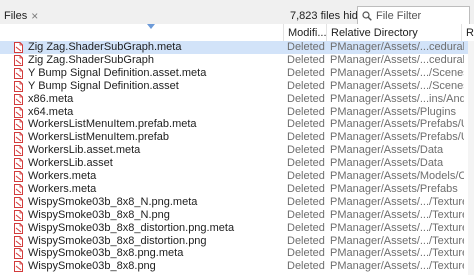 The width and height of the screenshot is (474, 275). Describe the element at coordinates (51, 98) in the screenshot. I see `file-name: x86.meta` at that location.